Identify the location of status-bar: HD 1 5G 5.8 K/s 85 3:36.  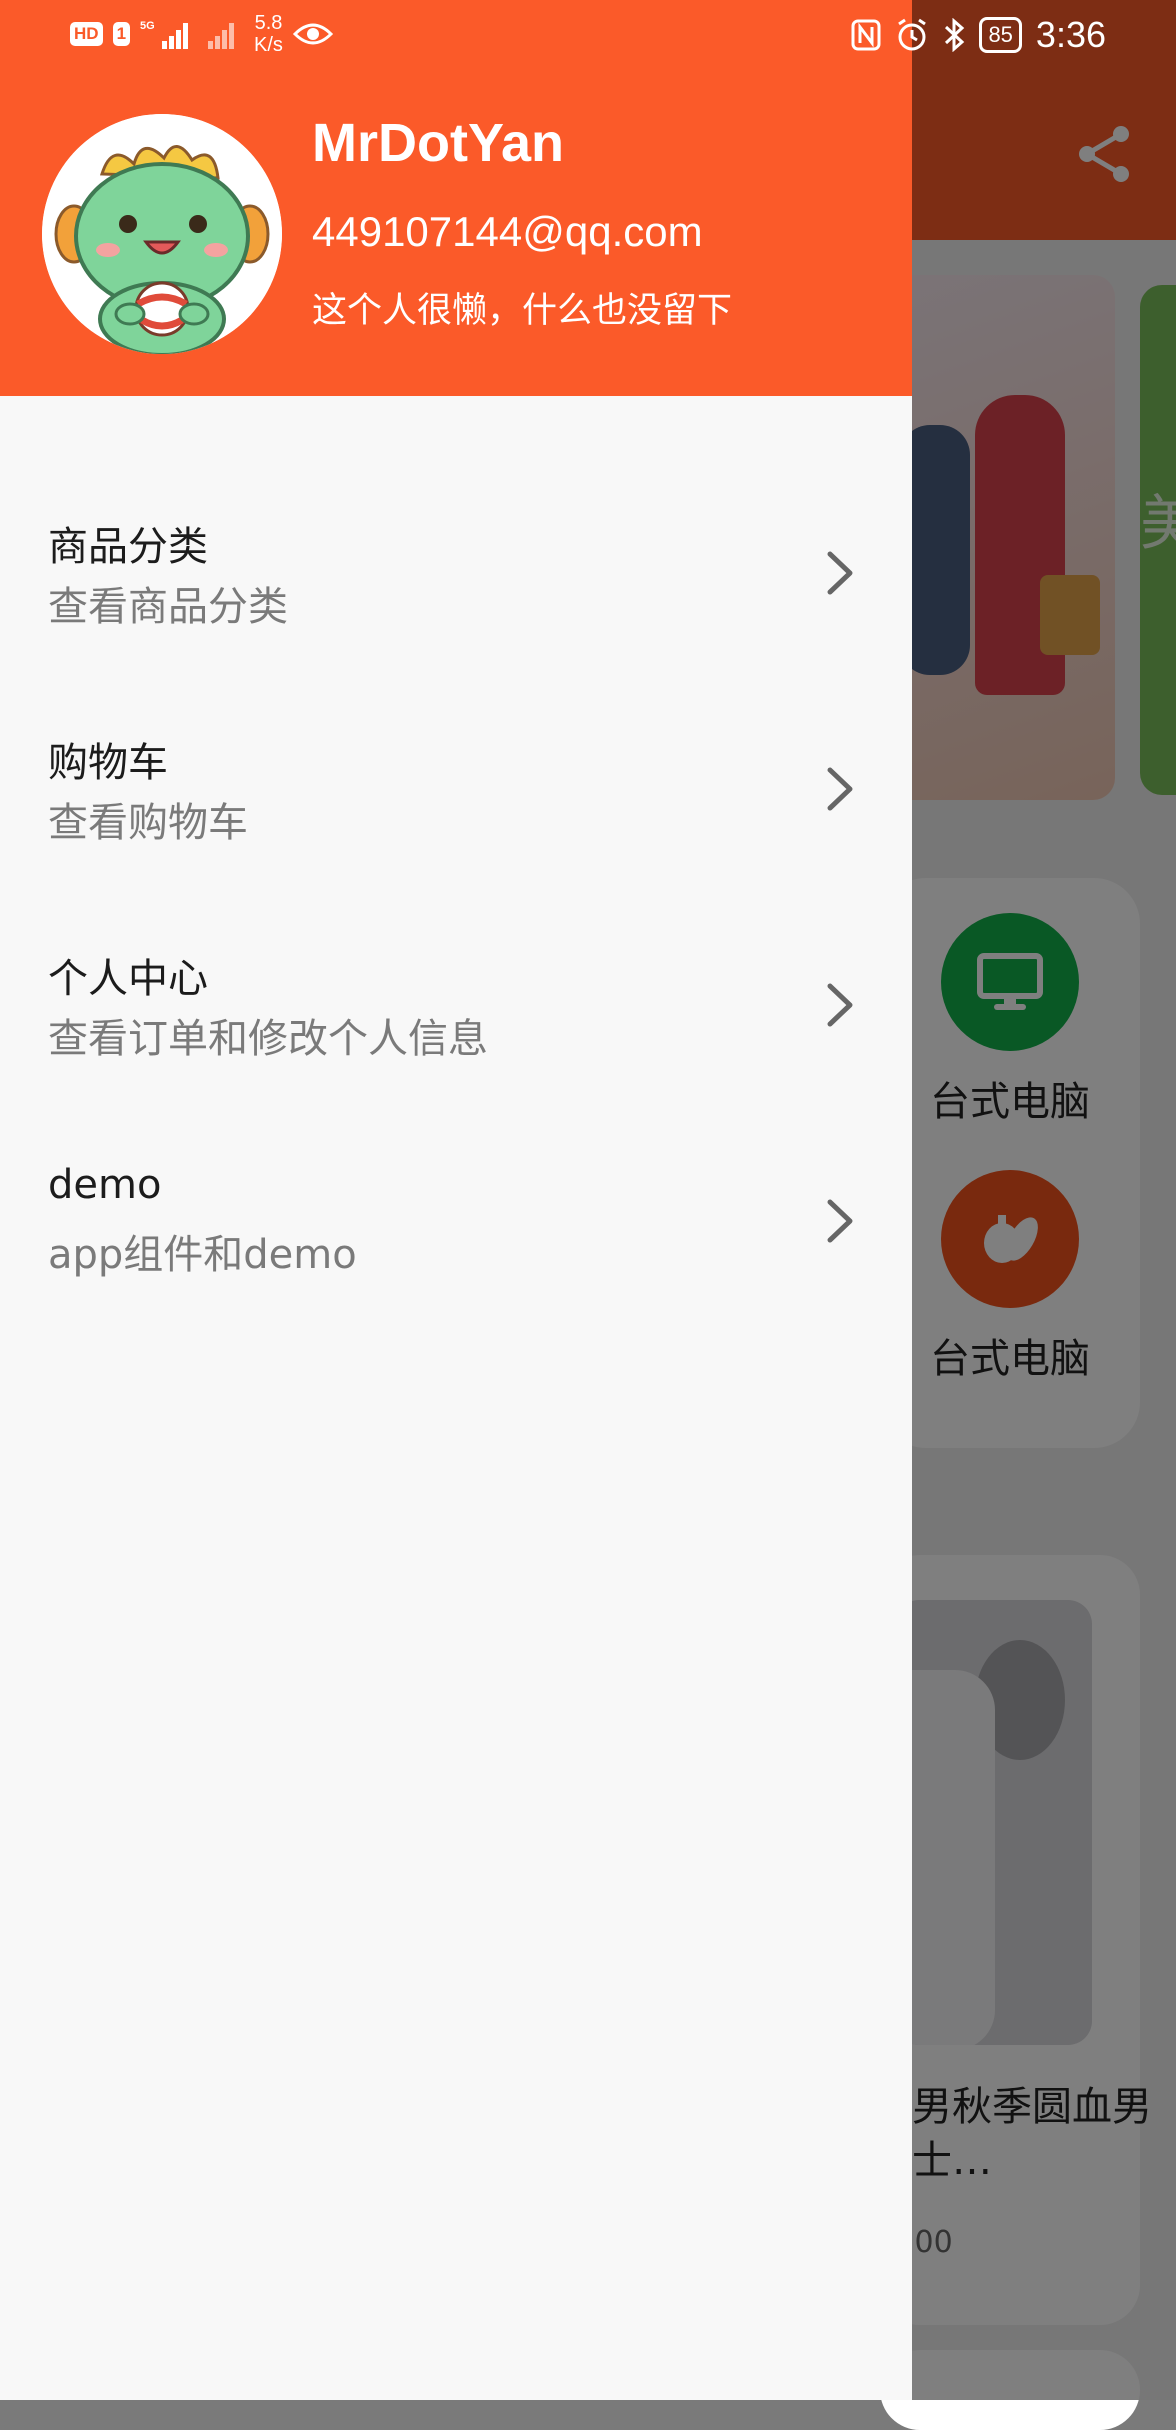
(588, 36).